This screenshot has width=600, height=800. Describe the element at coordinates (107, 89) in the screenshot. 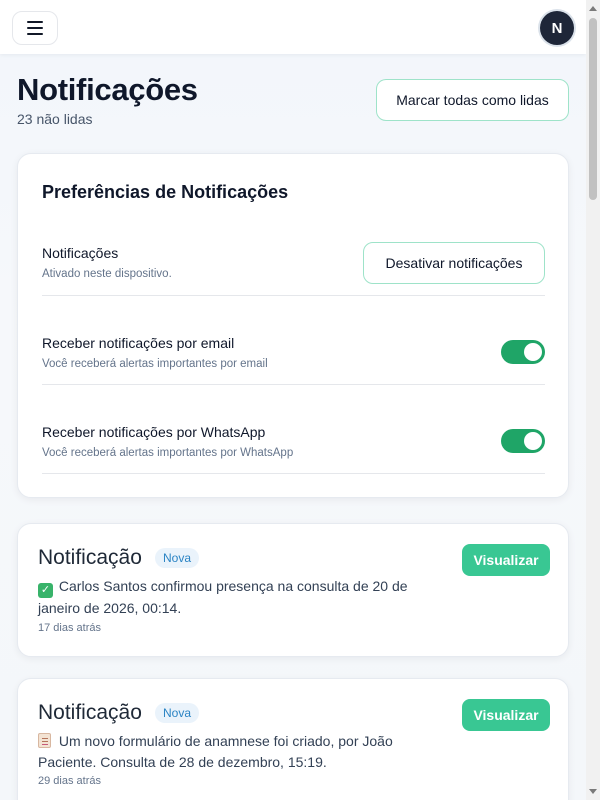

I see `page-title: Notificações` at that location.